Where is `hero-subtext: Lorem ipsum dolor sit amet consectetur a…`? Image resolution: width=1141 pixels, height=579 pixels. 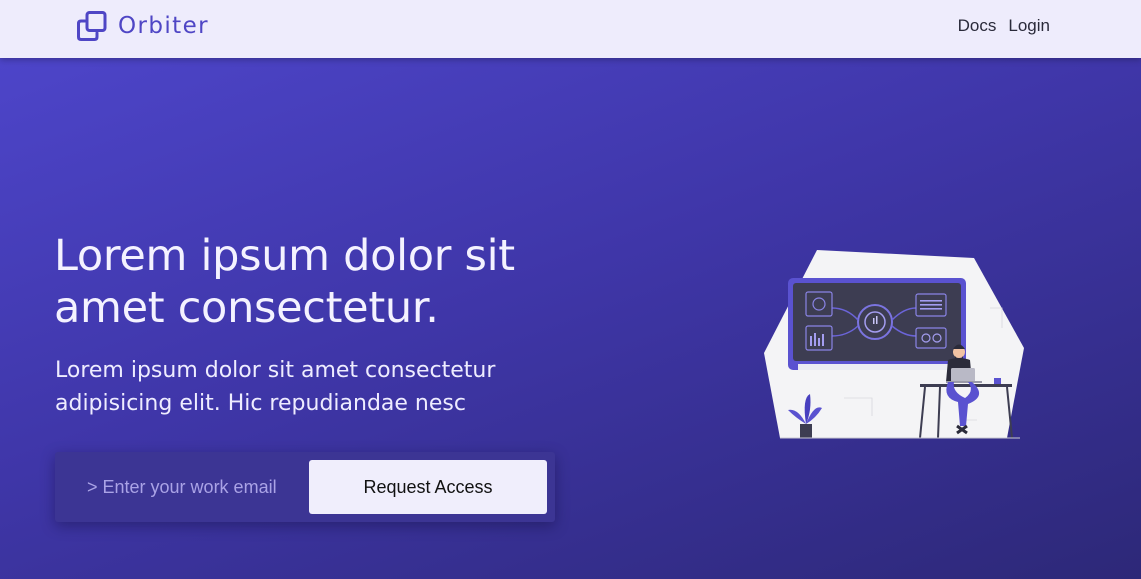
hero-subtext: Lorem ipsum dolor sit amet consectetur a… is located at coordinates (275, 387).